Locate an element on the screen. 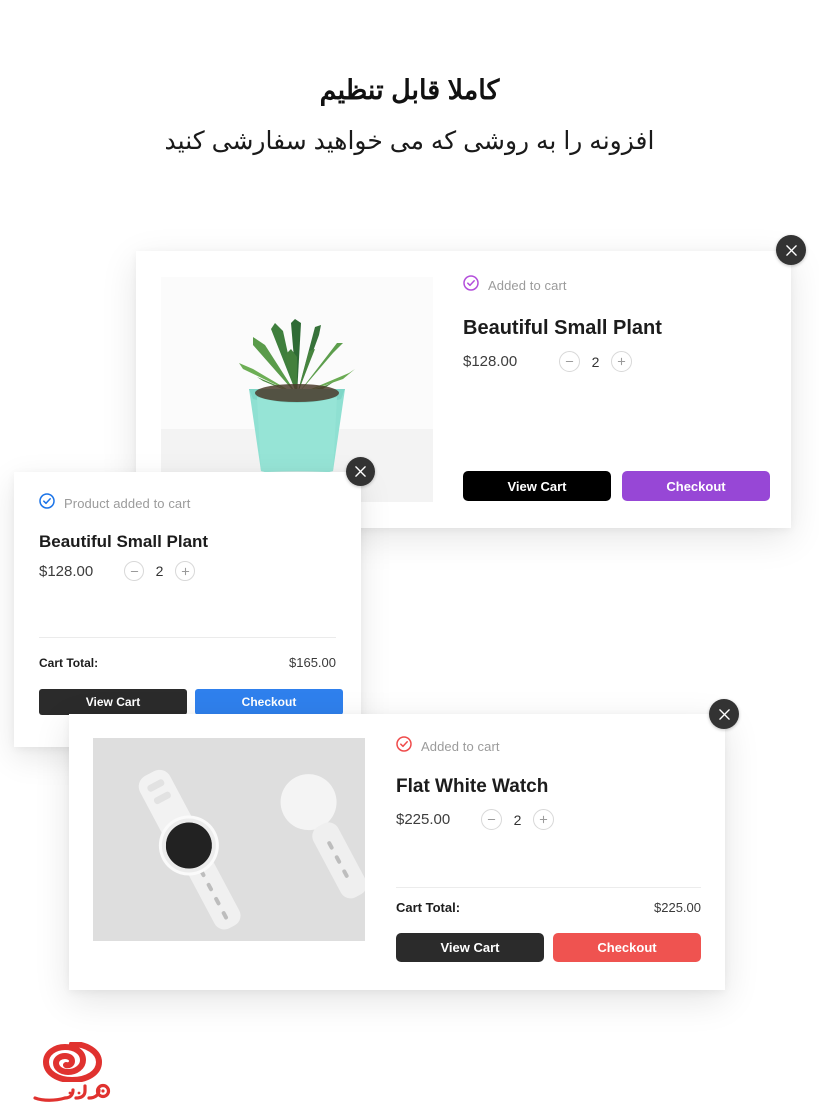 Image resolution: width=819 pixels, height=1120 pixels. cart-total-value: $165.00 is located at coordinates (312, 662).